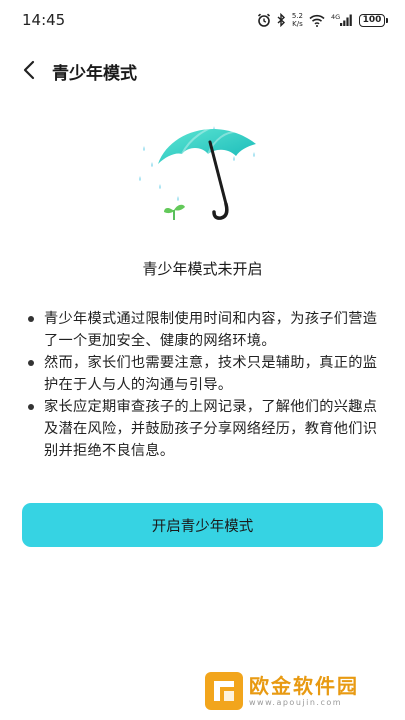  Describe the element at coordinates (197, 171) in the screenshot. I see `umbrella-illustration` at that location.